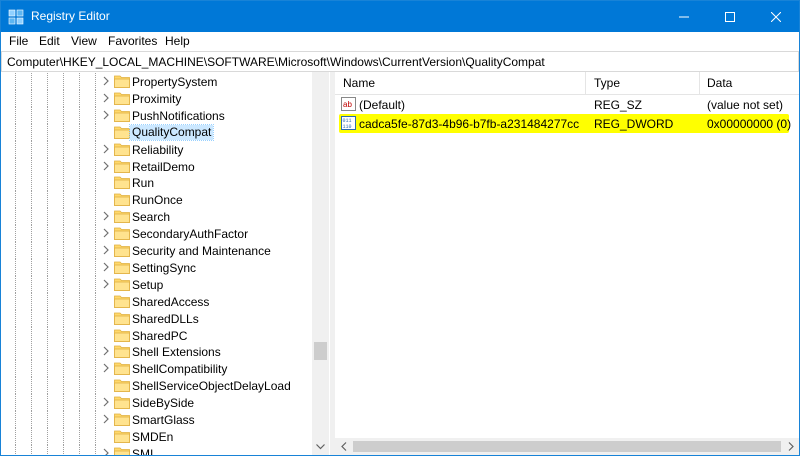 Image resolution: width=800 pixels, height=456 pixels. What do you see at coordinates (607, 83) in the screenshot?
I see `column-type: Type` at bounding box center [607, 83].